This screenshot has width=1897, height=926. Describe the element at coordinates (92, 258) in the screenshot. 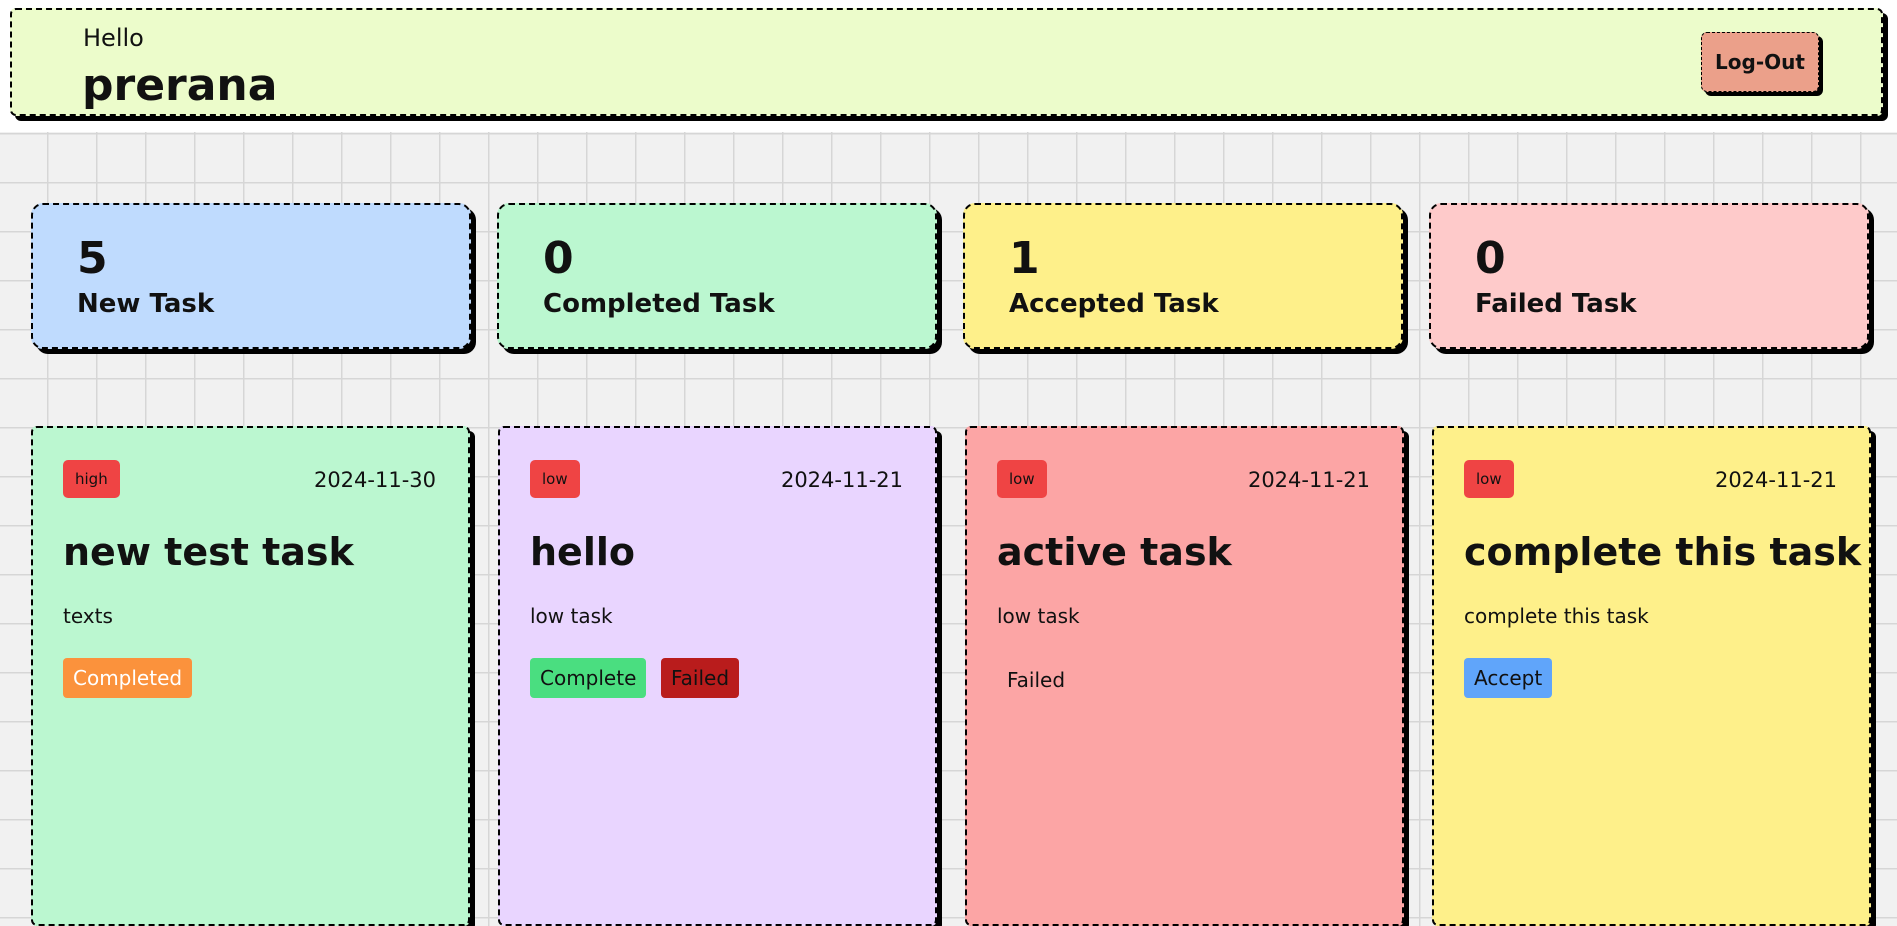

I see `stat-count: 5` at that location.